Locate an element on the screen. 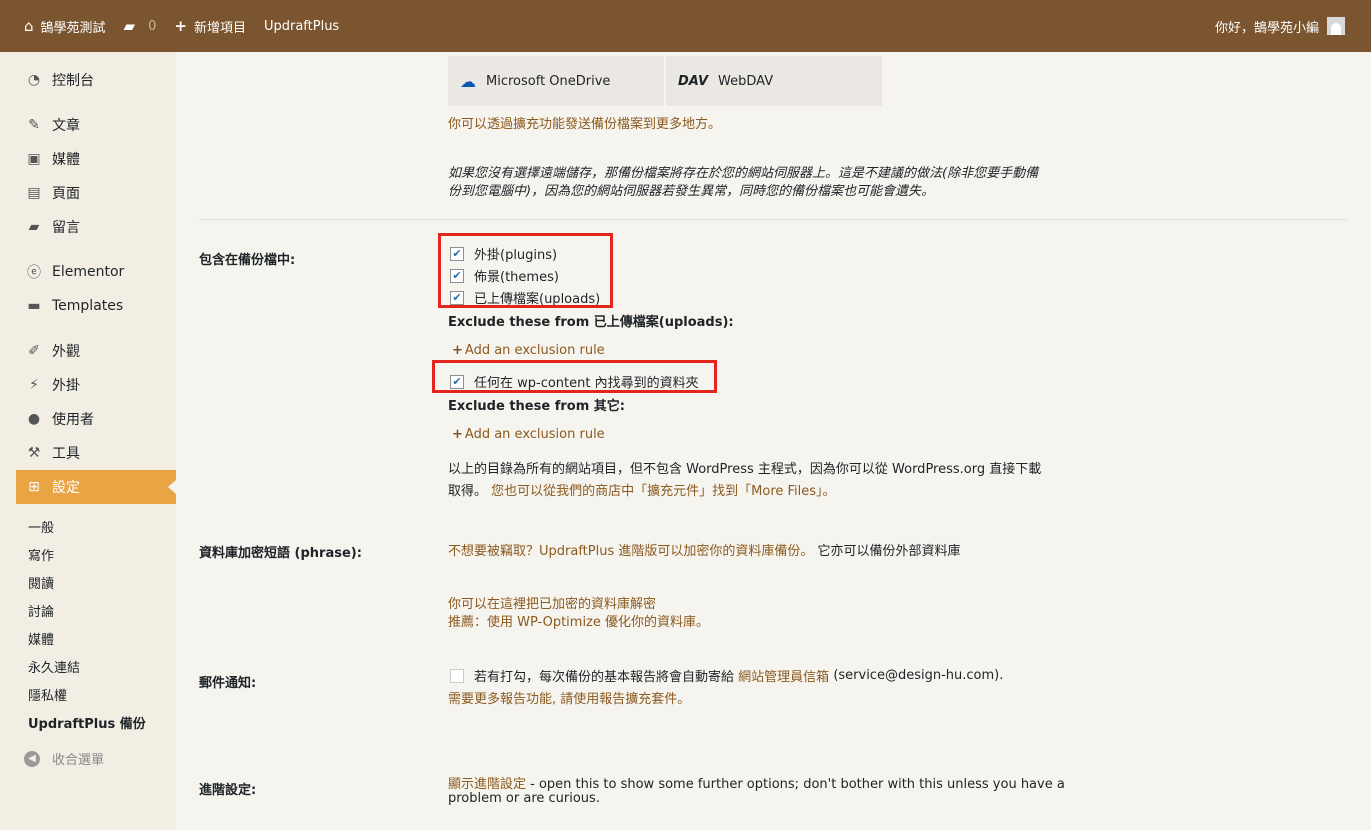 The image size is (1371, 830). avatar is located at coordinates (1336, 26).